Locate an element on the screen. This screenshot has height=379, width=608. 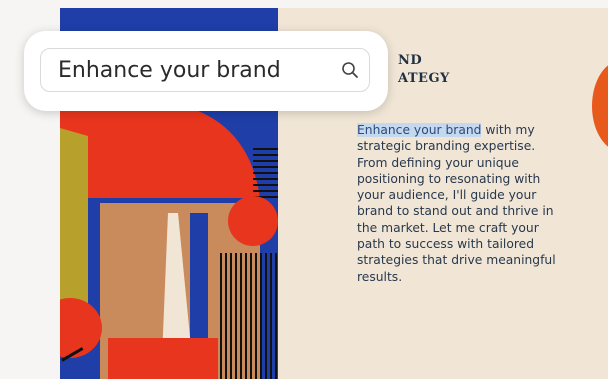
heading-line-2: ATEGY is located at coordinates (424, 78).